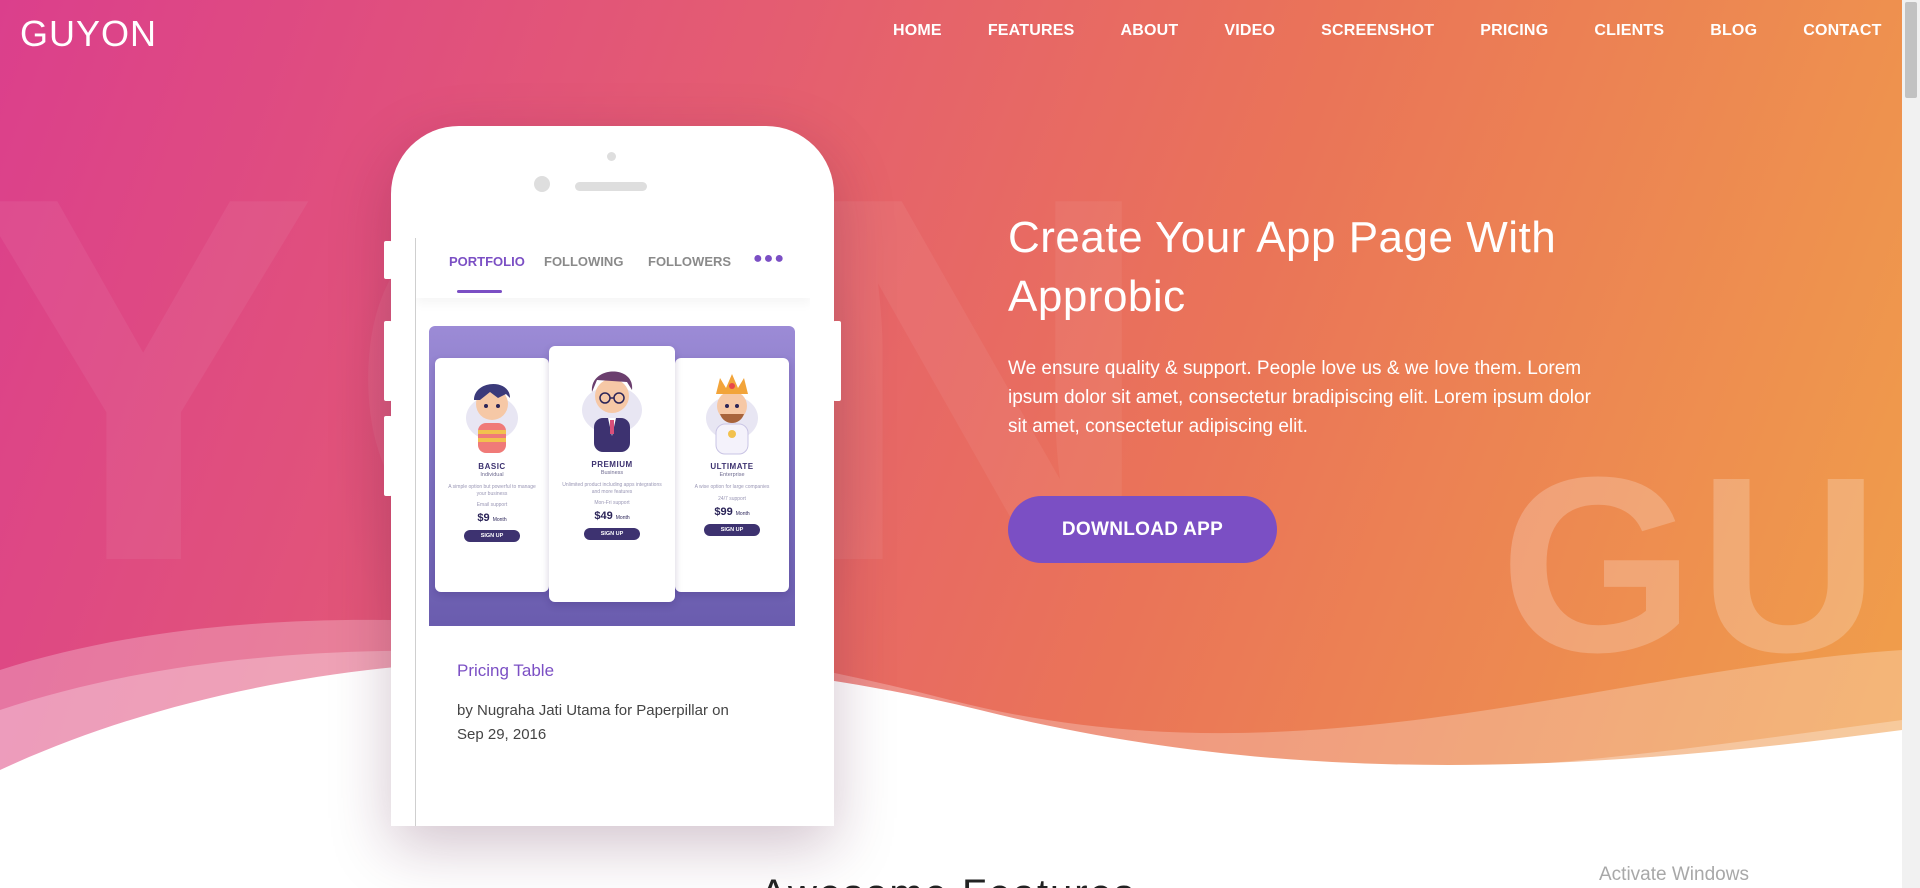 The width and height of the screenshot is (1920, 888). What do you see at coordinates (88, 34) in the screenshot?
I see `site-logo: GUYON` at bounding box center [88, 34].